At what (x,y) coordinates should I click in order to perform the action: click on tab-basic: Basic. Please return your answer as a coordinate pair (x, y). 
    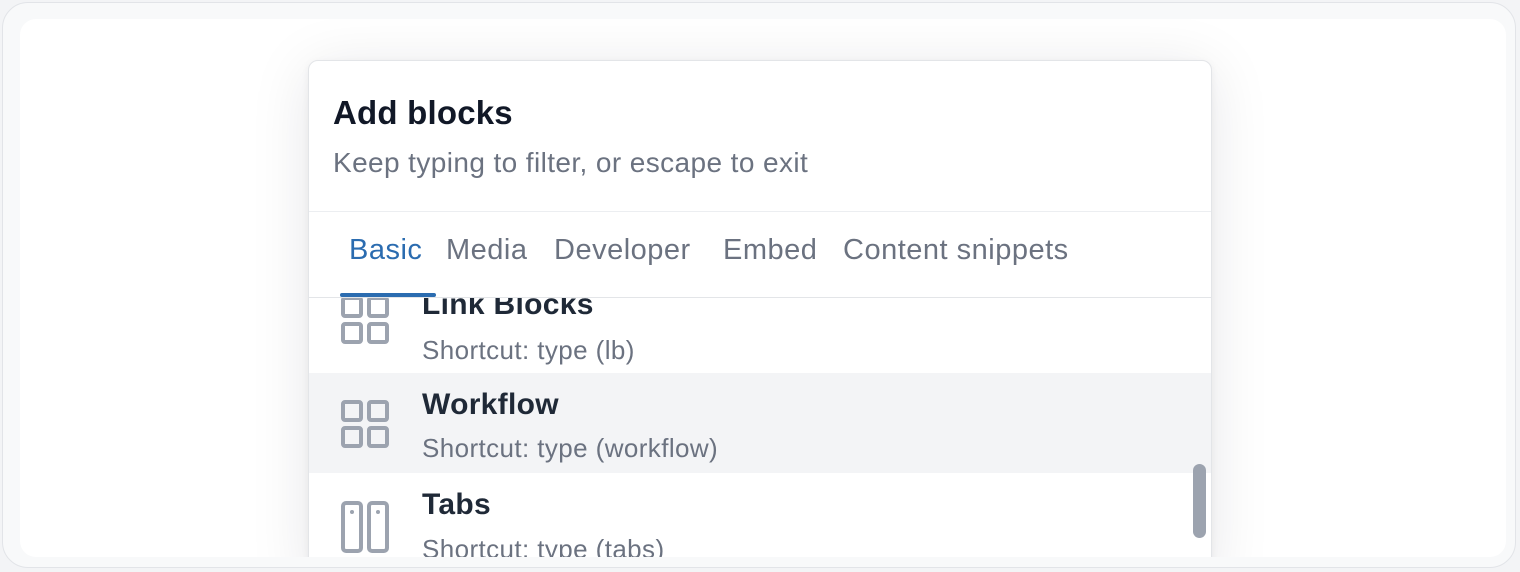
    Looking at the image, I should click on (385, 250).